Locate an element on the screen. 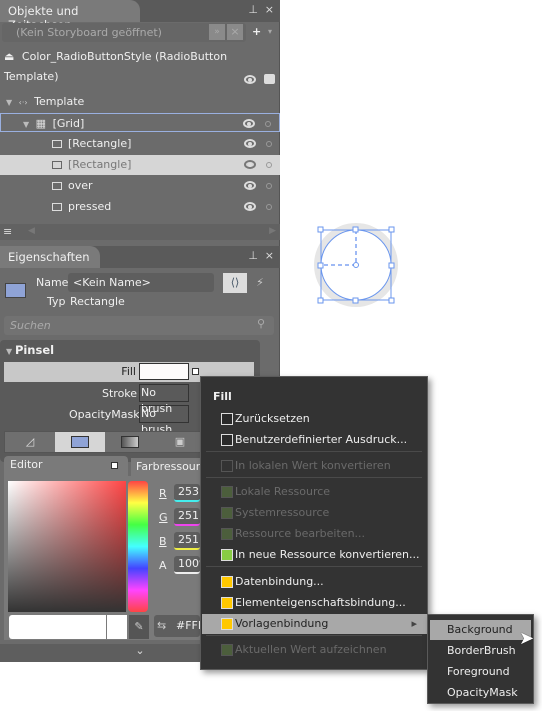 The width and height of the screenshot is (542, 711). resources-tab: Farbressourcen is located at coordinates (166, 467).